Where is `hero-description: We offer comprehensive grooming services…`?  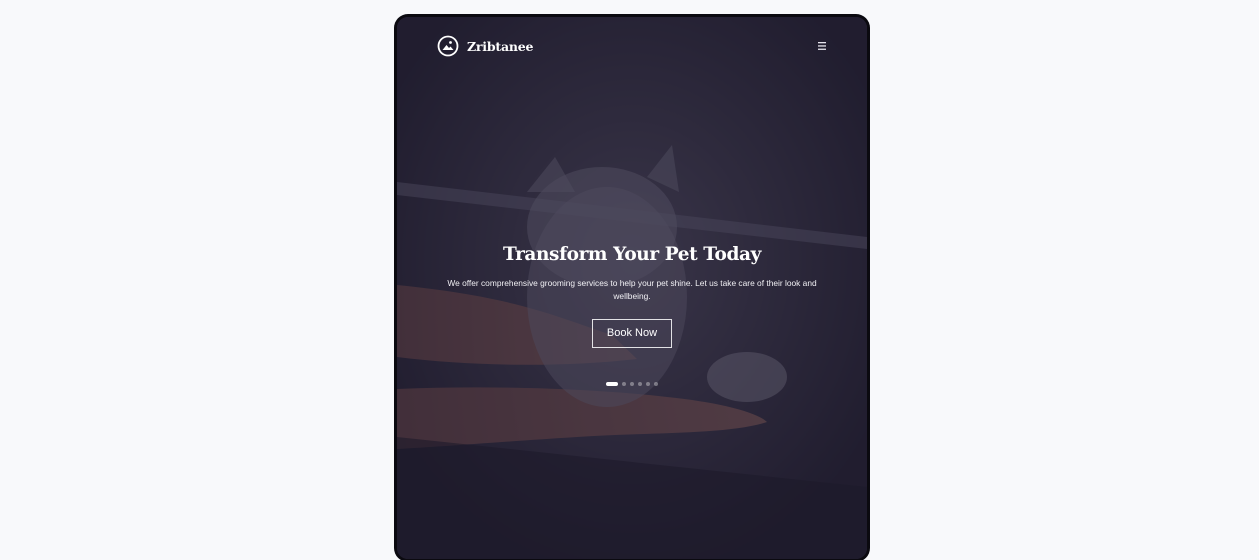 hero-description: We offer comprehensive grooming services… is located at coordinates (632, 289).